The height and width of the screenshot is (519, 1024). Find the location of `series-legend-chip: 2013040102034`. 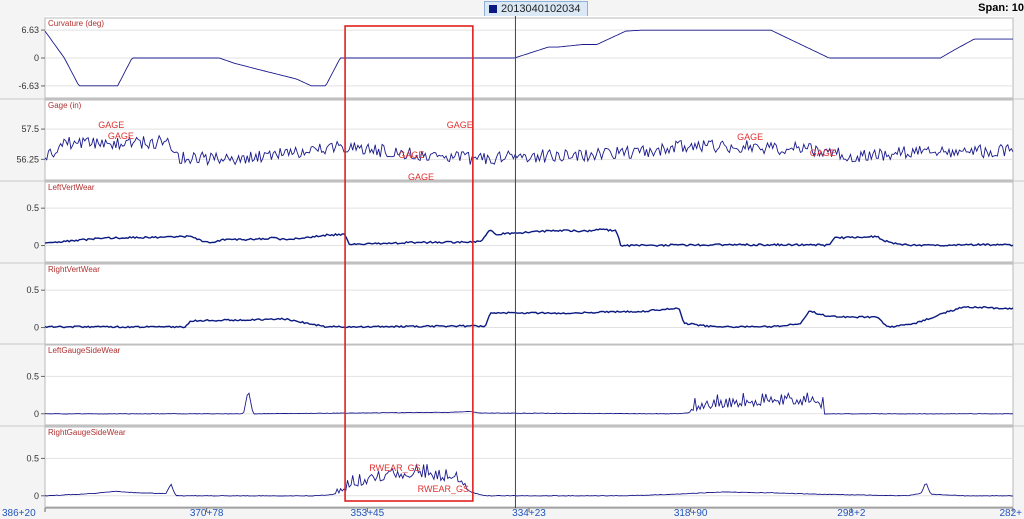

series-legend-chip: 2013040102034 is located at coordinates (536, 9).